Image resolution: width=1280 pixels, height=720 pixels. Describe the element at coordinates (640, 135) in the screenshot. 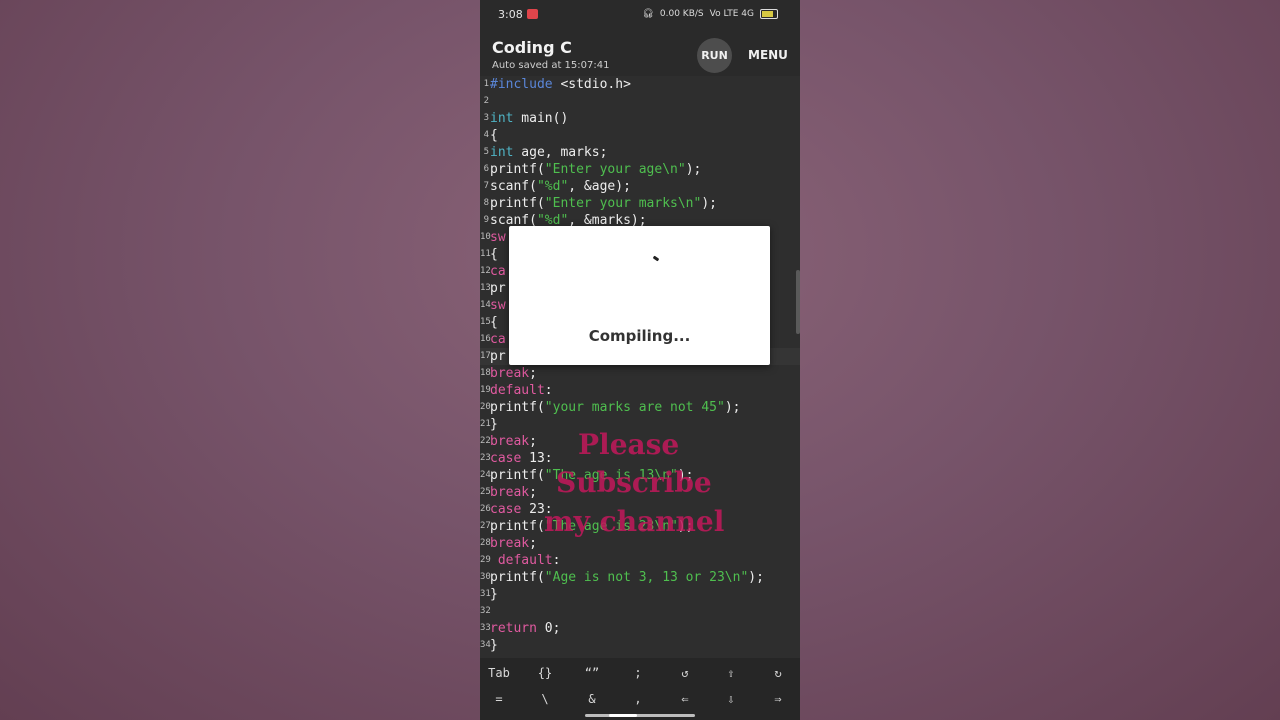

I see `code-line: 4{` at that location.